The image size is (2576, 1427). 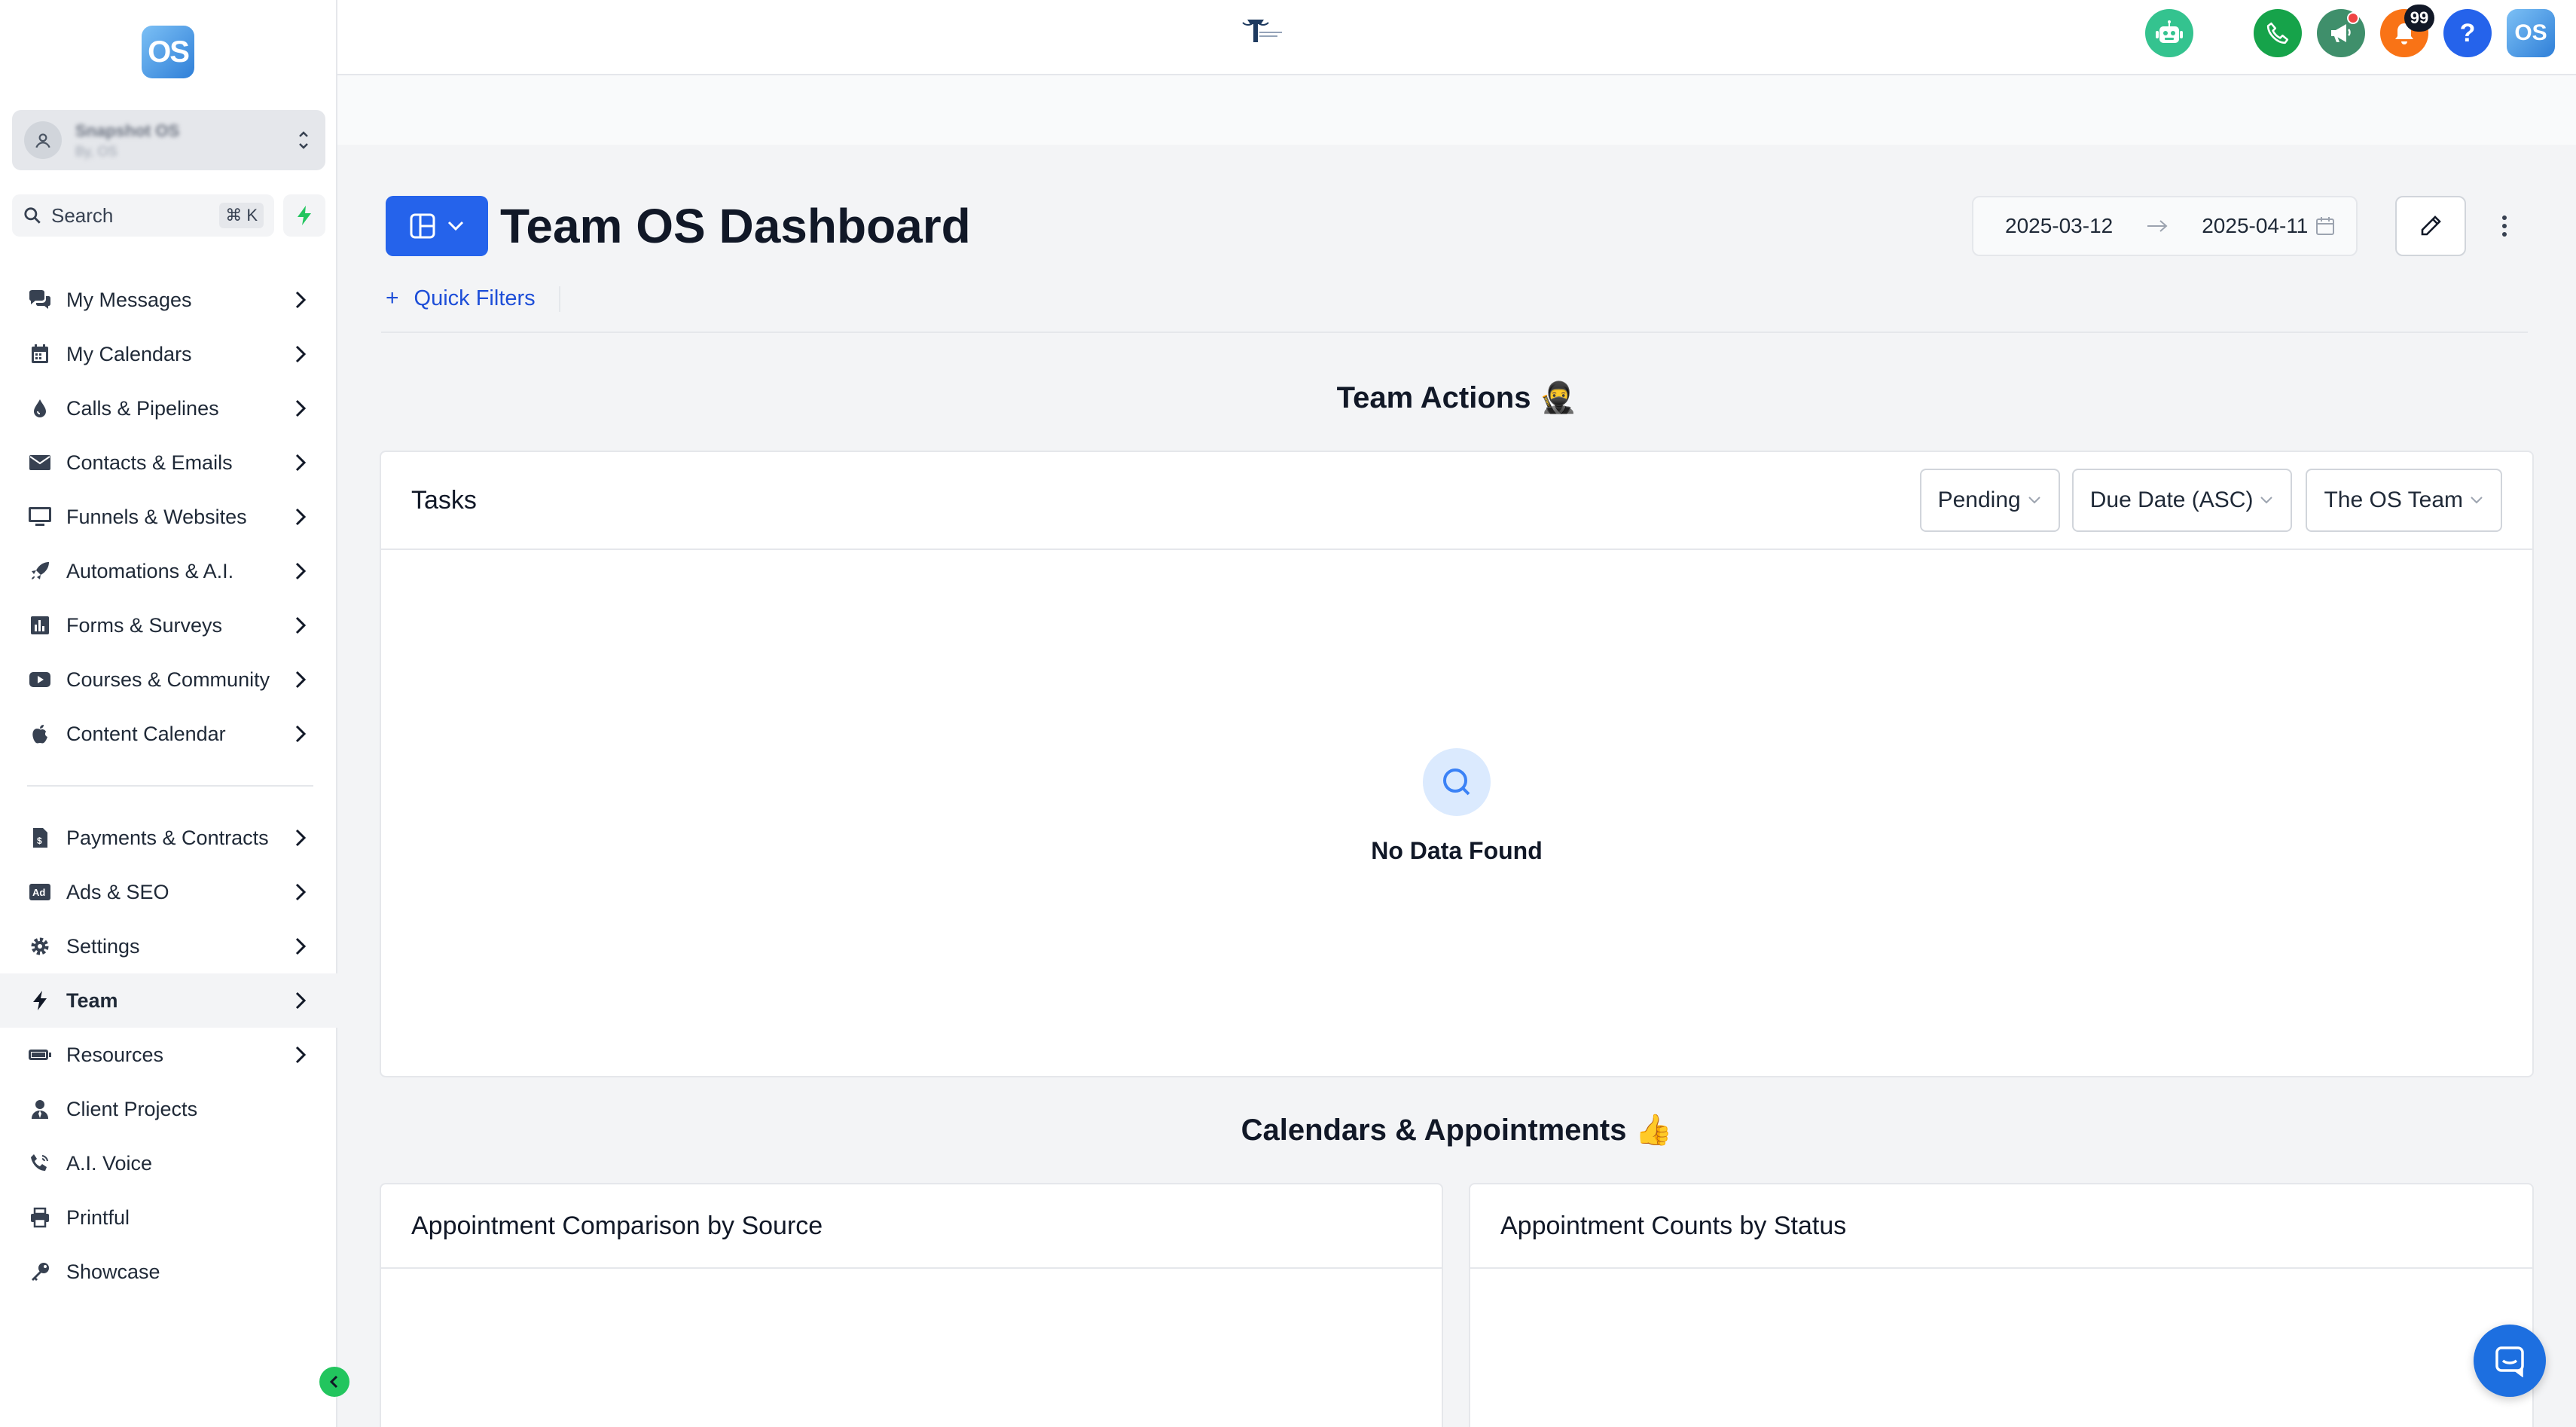 What do you see at coordinates (40, 300) in the screenshot?
I see `chat-bubbles-icon` at bounding box center [40, 300].